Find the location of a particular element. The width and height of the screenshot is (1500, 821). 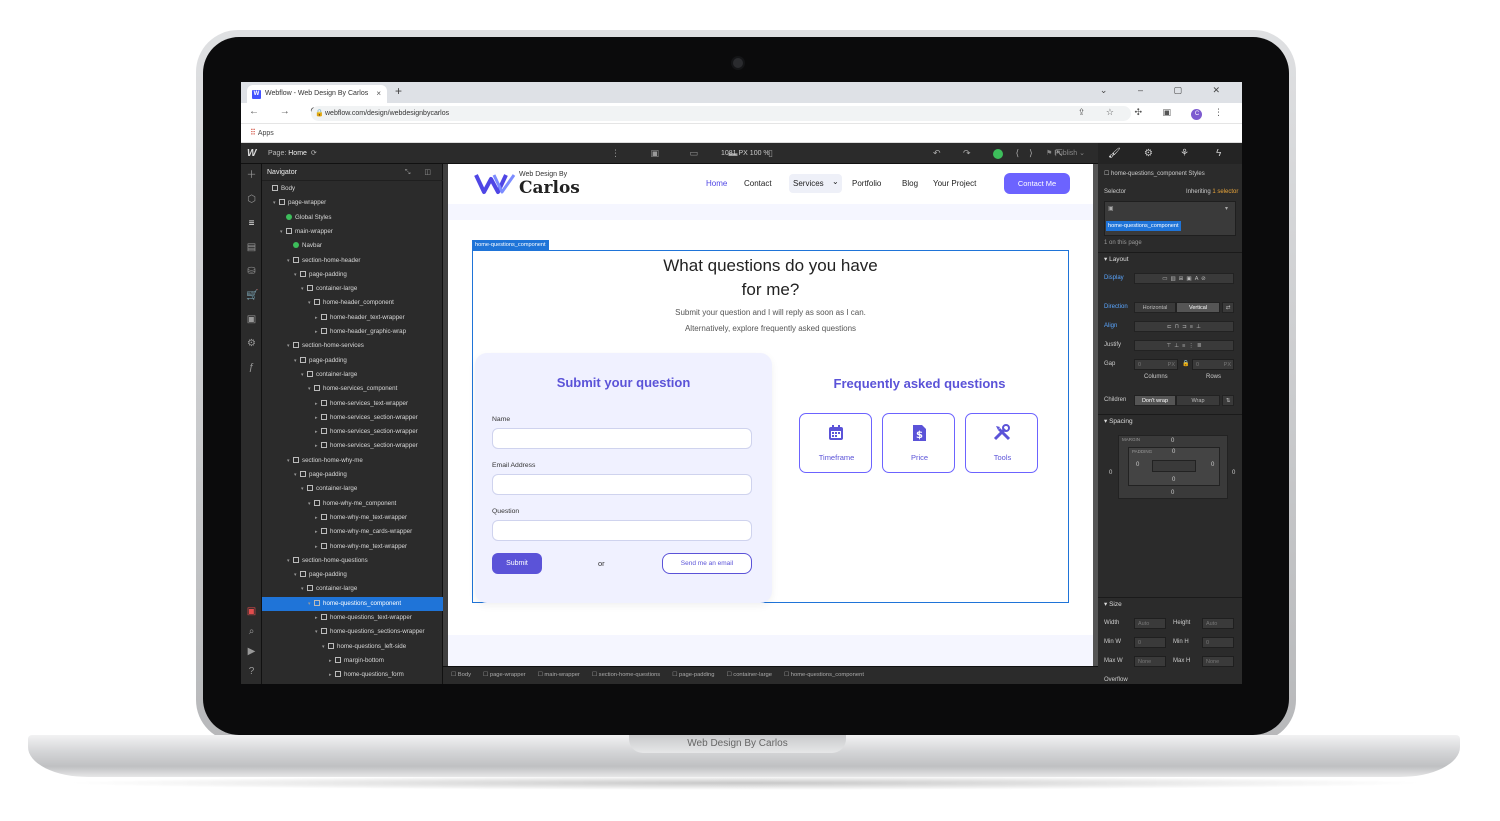

padding-left-value: 0 is located at coordinates (1137, 465).